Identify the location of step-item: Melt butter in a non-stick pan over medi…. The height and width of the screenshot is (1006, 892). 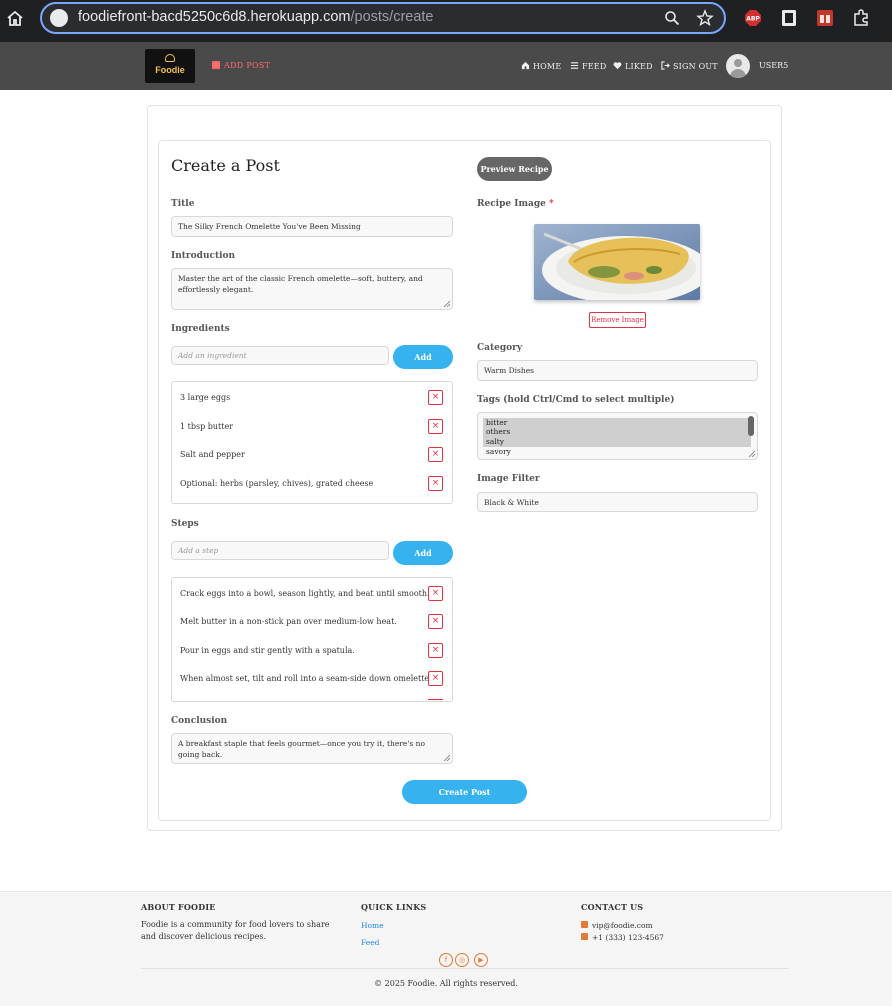
(288, 621).